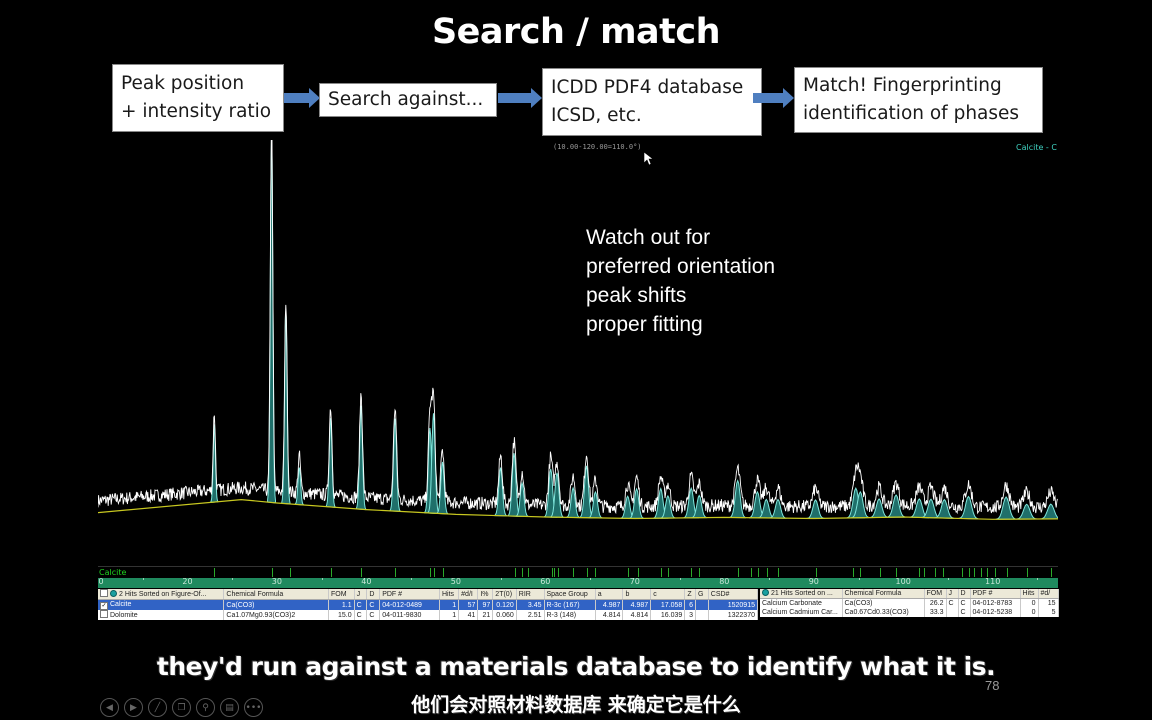 The height and width of the screenshot is (720, 1152). What do you see at coordinates (530, 594) in the screenshot?
I see `column-header: RIR` at bounding box center [530, 594].